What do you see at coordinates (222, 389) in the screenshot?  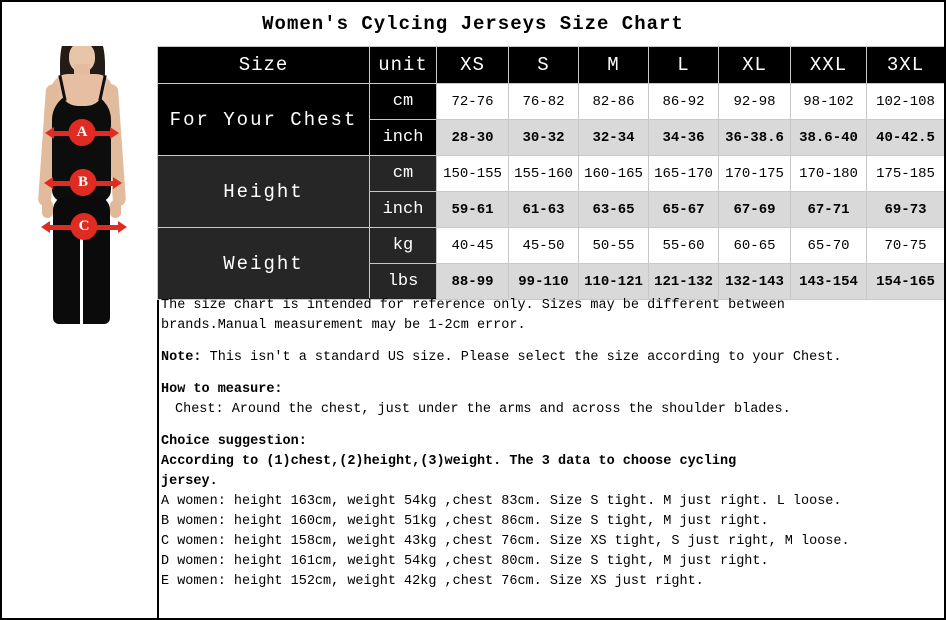 I see `how-to-measure-label: How to measure:` at bounding box center [222, 389].